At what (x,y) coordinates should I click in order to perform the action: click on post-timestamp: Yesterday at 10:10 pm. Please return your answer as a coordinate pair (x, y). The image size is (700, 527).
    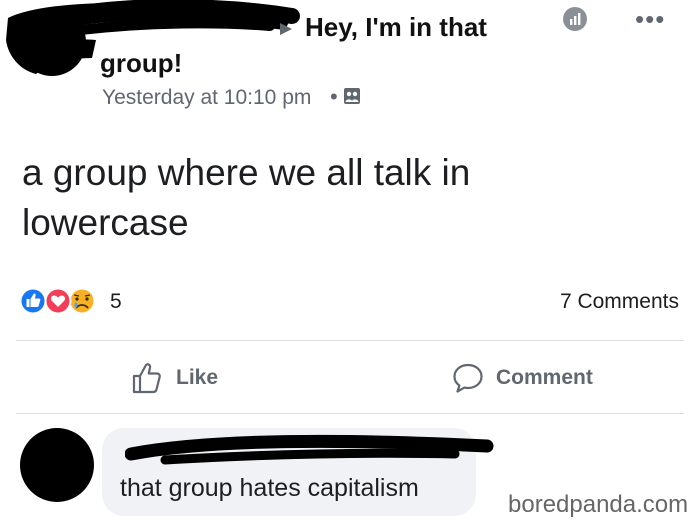
    Looking at the image, I should click on (206, 98).